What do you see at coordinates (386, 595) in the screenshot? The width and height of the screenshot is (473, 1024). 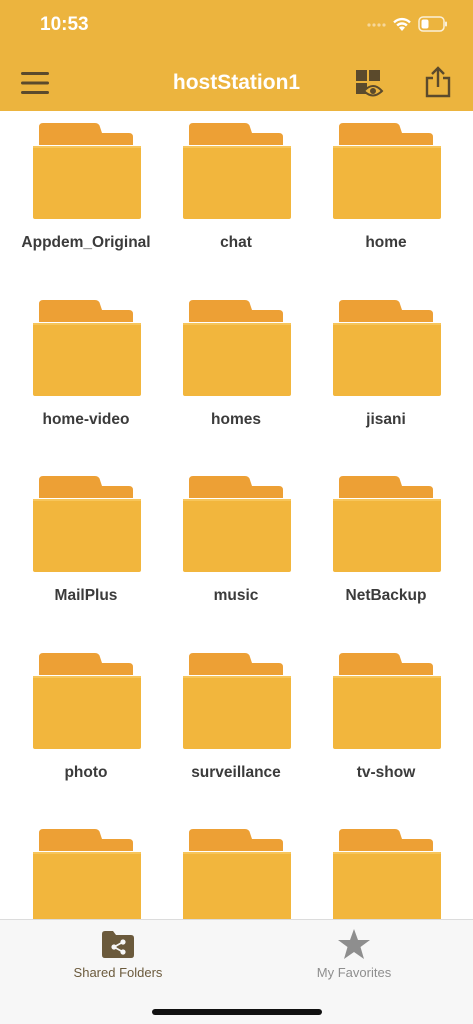 I see `folder-name: NetBackup` at bounding box center [386, 595].